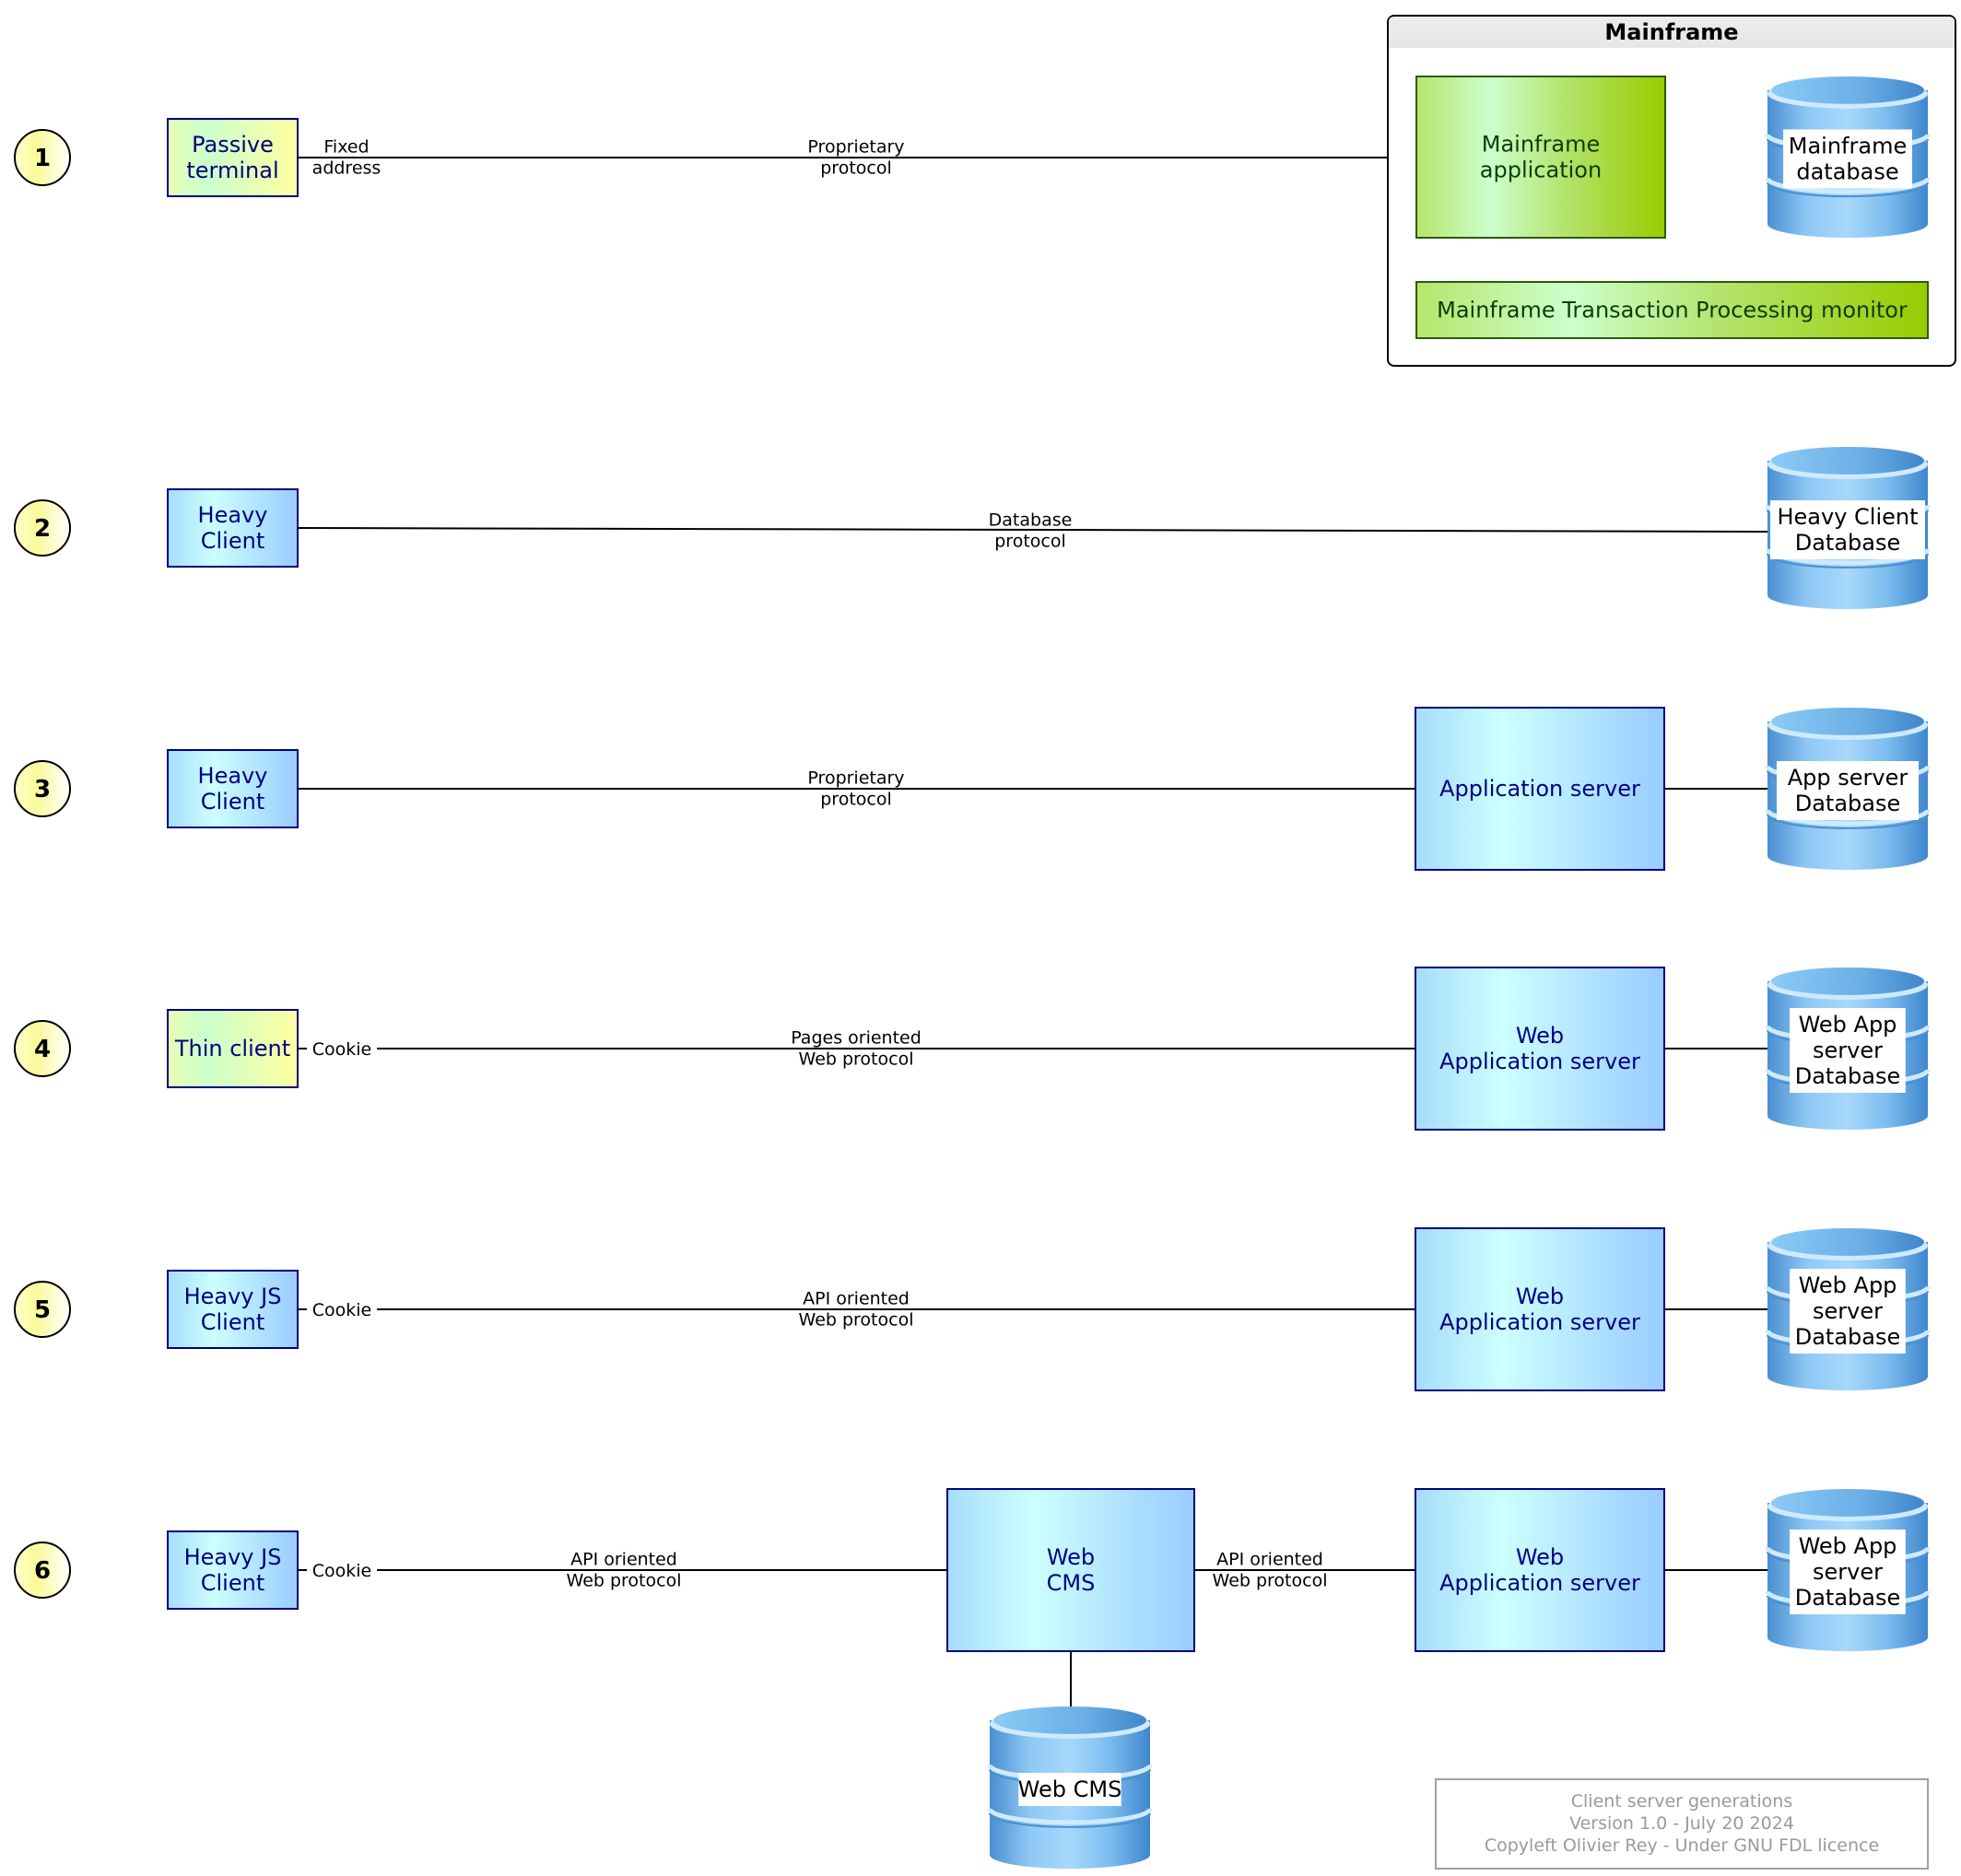 Image resolution: width=1961 pixels, height=1876 pixels. I want to click on mainframe-application-box: Mainframeapplication, so click(1540, 157).